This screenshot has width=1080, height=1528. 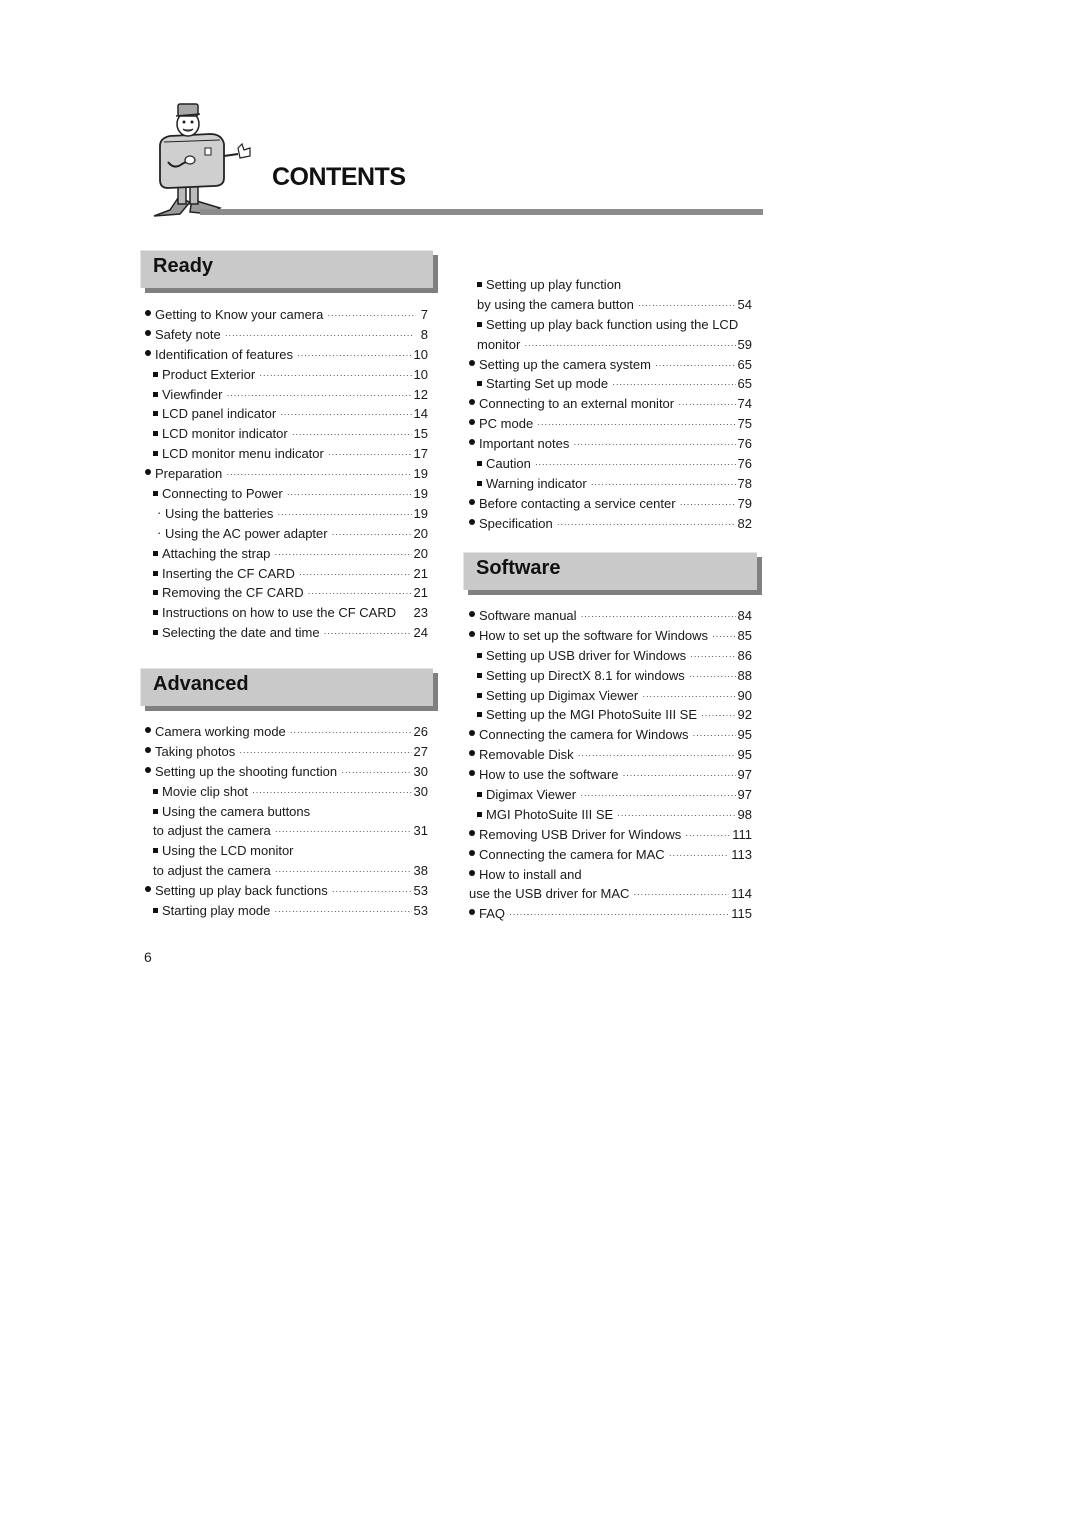 I want to click on toc-entry: Inserting the CF CARD 21, so click(x=286, y=574).